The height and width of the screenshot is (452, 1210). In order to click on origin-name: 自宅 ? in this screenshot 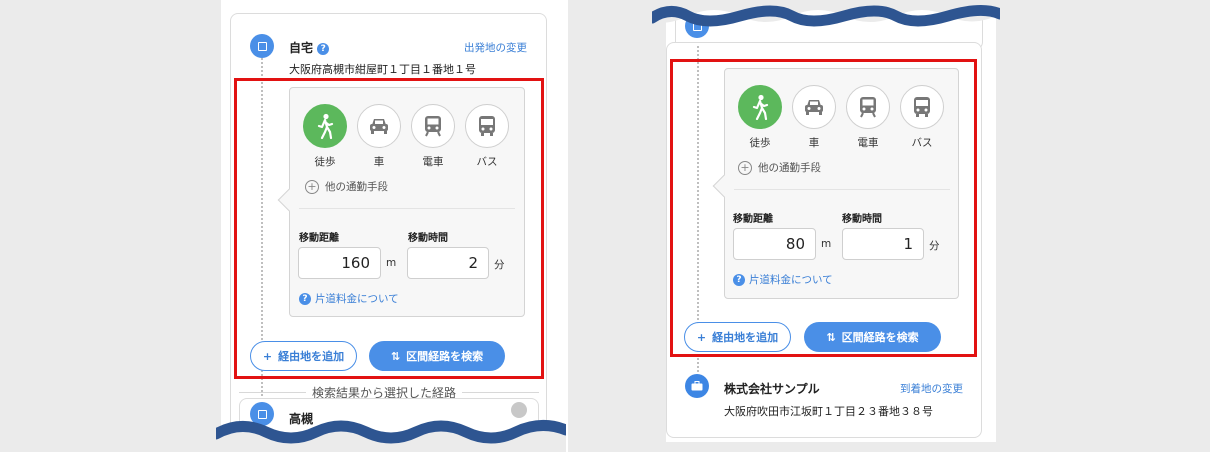, I will do `click(309, 47)`.